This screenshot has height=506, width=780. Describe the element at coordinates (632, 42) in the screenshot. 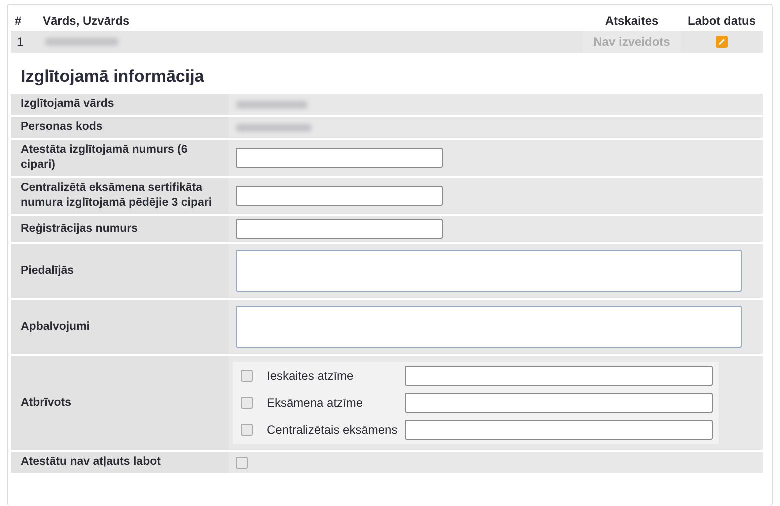

I see `table-cell: Nav izveidots` at that location.